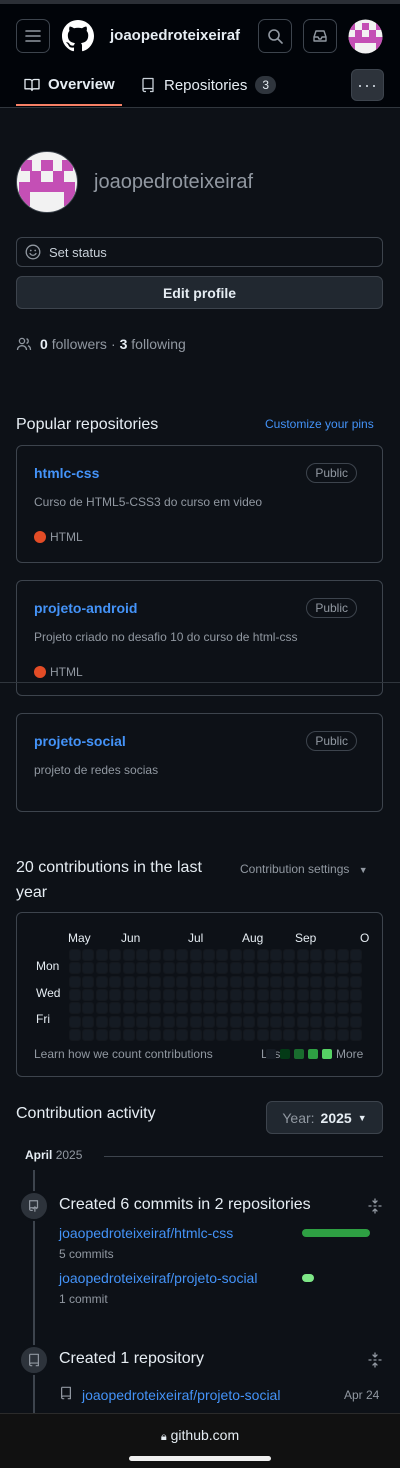 The height and width of the screenshot is (1468, 400). I want to click on header-username: joaopedroteixeiraf, so click(175, 35).